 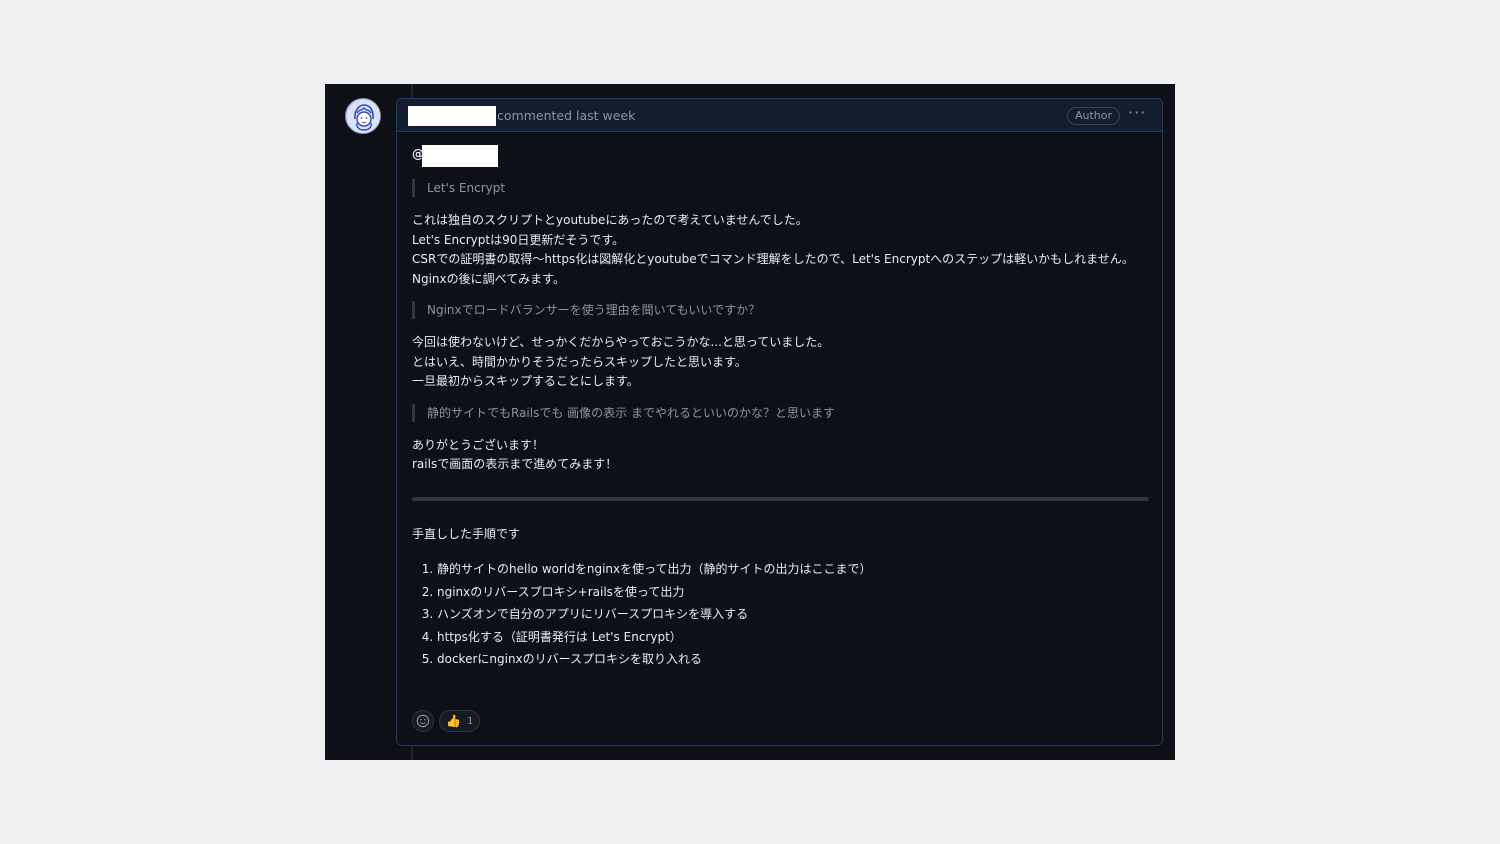 What do you see at coordinates (780, 498) in the screenshot?
I see `horizontal-rule` at bounding box center [780, 498].